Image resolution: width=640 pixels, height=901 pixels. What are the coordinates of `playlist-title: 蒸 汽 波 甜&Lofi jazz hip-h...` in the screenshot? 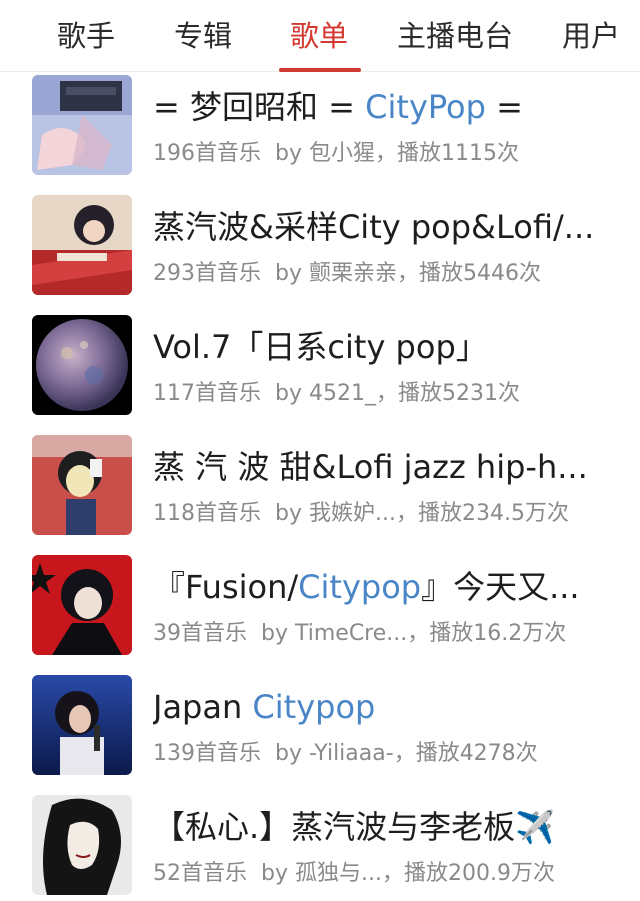 It's located at (370, 467).